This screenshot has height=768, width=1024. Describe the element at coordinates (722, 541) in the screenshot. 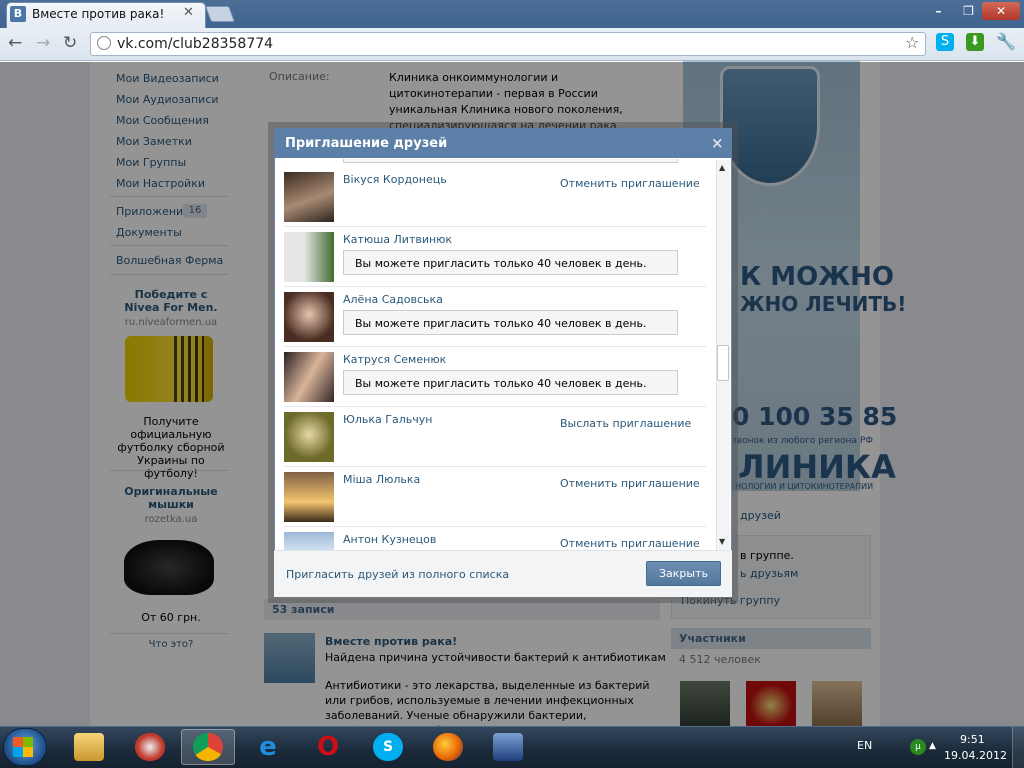

I see `scroll-down-icon: ▼` at that location.